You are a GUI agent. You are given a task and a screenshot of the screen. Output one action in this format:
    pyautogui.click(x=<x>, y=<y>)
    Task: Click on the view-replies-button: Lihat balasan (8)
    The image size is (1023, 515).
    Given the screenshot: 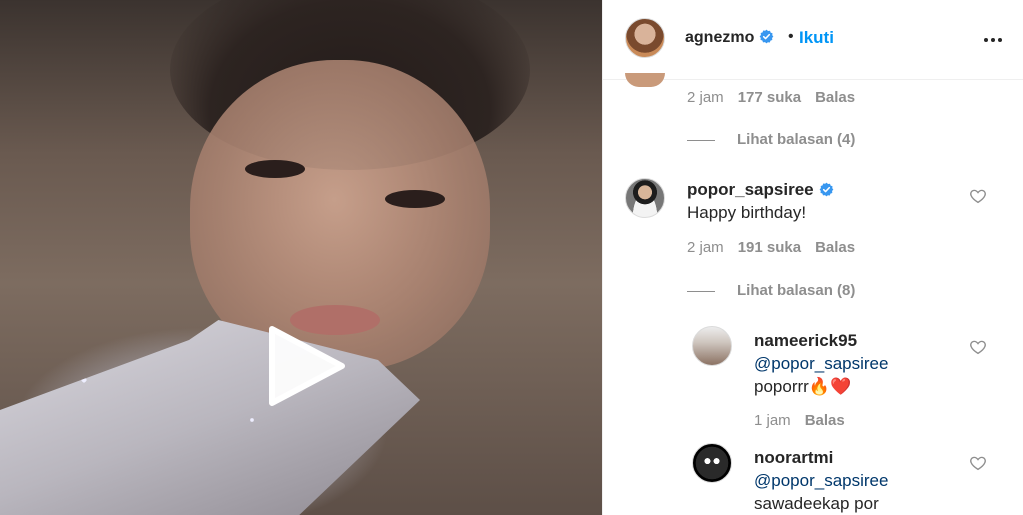 What is the action you would take?
    pyautogui.click(x=771, y=290)
    